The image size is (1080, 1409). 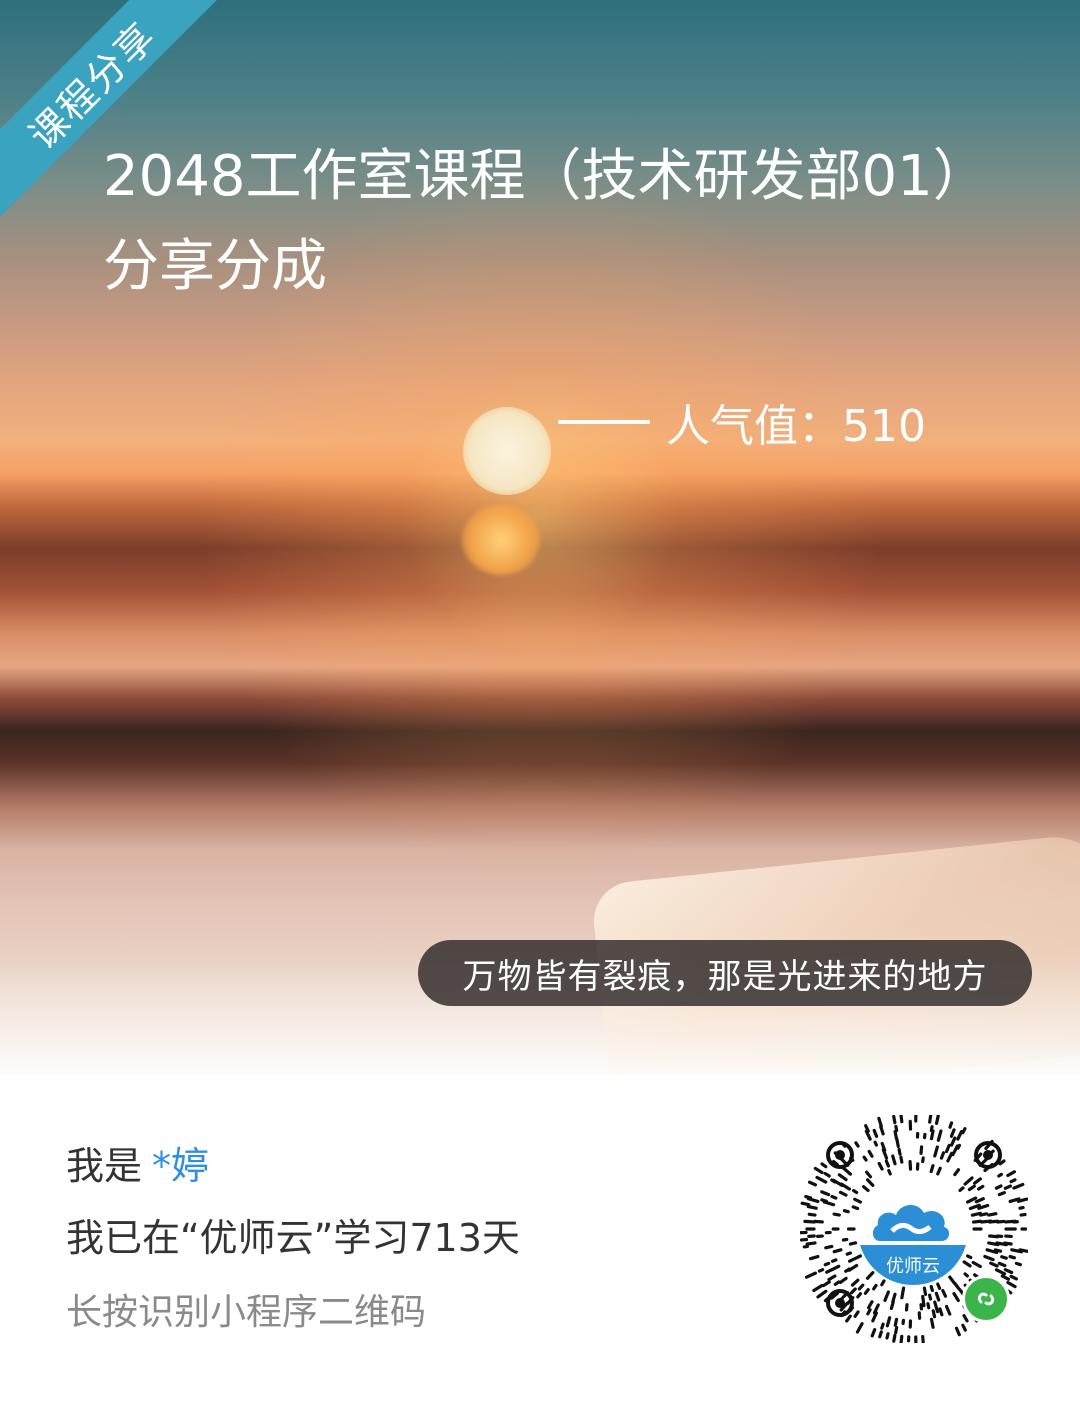 What do you see at coordinates (604, 422) in the screenshot?
I see `dash-divider` at bounding box center [604, 422].